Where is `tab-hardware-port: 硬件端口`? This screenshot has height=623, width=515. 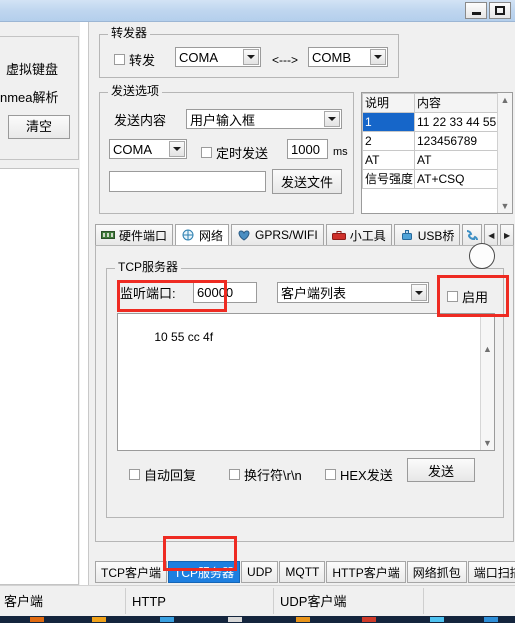 tab-hardware-port: 硬件端口 is located at coordinates (134, 235).